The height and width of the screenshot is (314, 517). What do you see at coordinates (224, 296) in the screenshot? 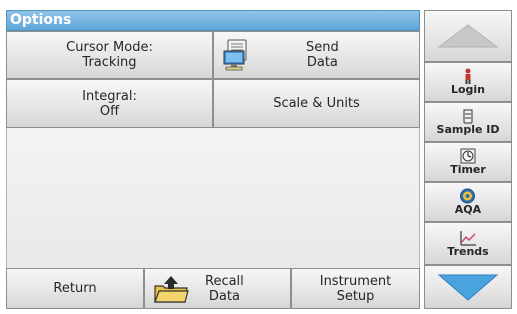
I see `recall-data-line2: Data` at bounding box center [224, 296].